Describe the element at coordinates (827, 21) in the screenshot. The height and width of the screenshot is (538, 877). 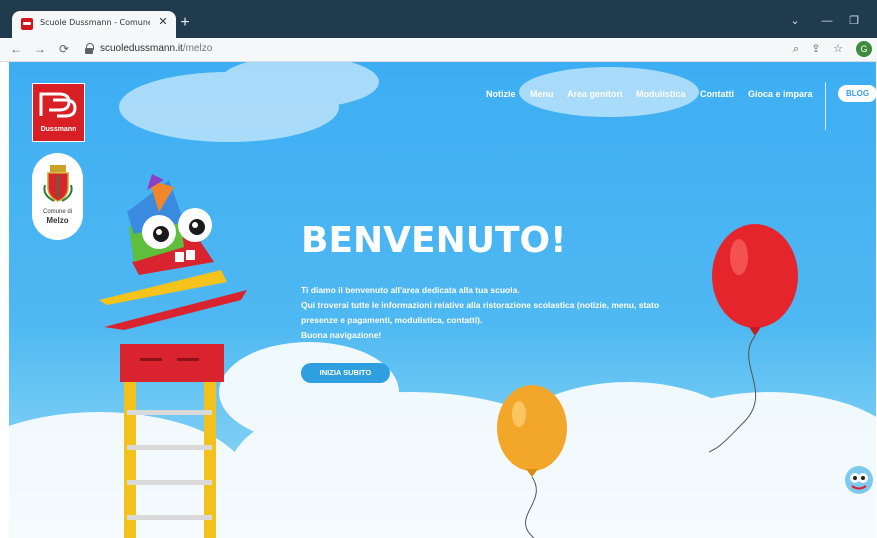
I see `minimize-icon: —` at that location.